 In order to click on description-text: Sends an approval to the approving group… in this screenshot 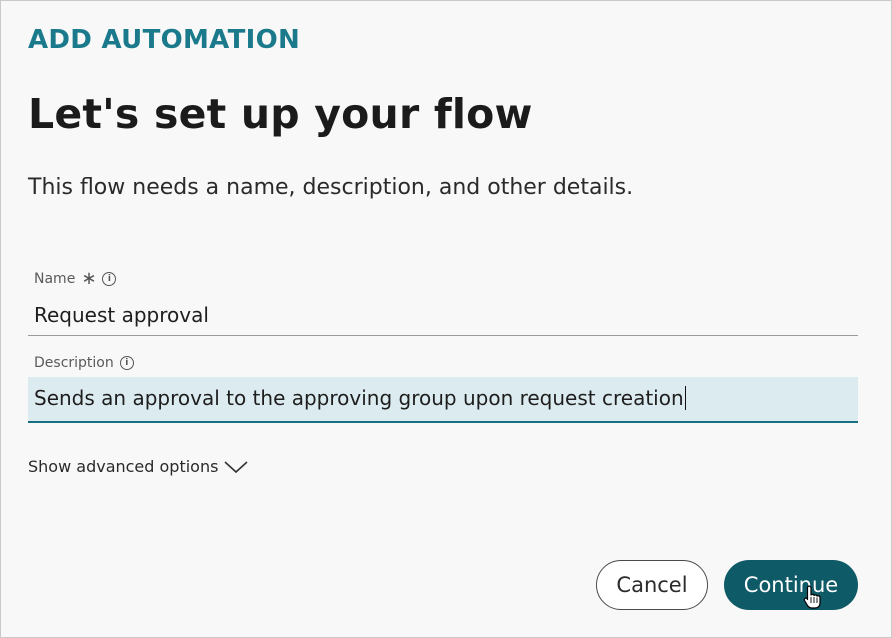, I will do `click(359, 398)`.